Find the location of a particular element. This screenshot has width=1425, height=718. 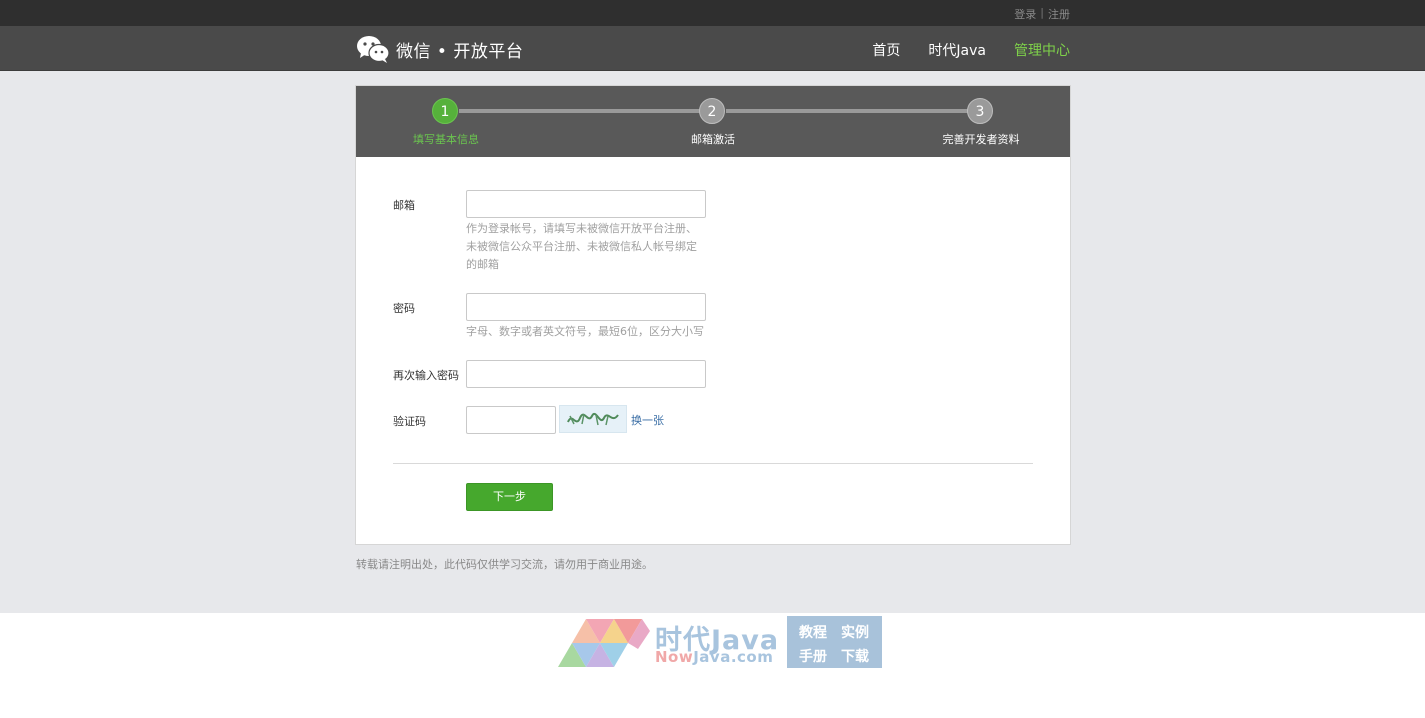

watermark-item-manual: 手册 is located at coordinates (813, 657).